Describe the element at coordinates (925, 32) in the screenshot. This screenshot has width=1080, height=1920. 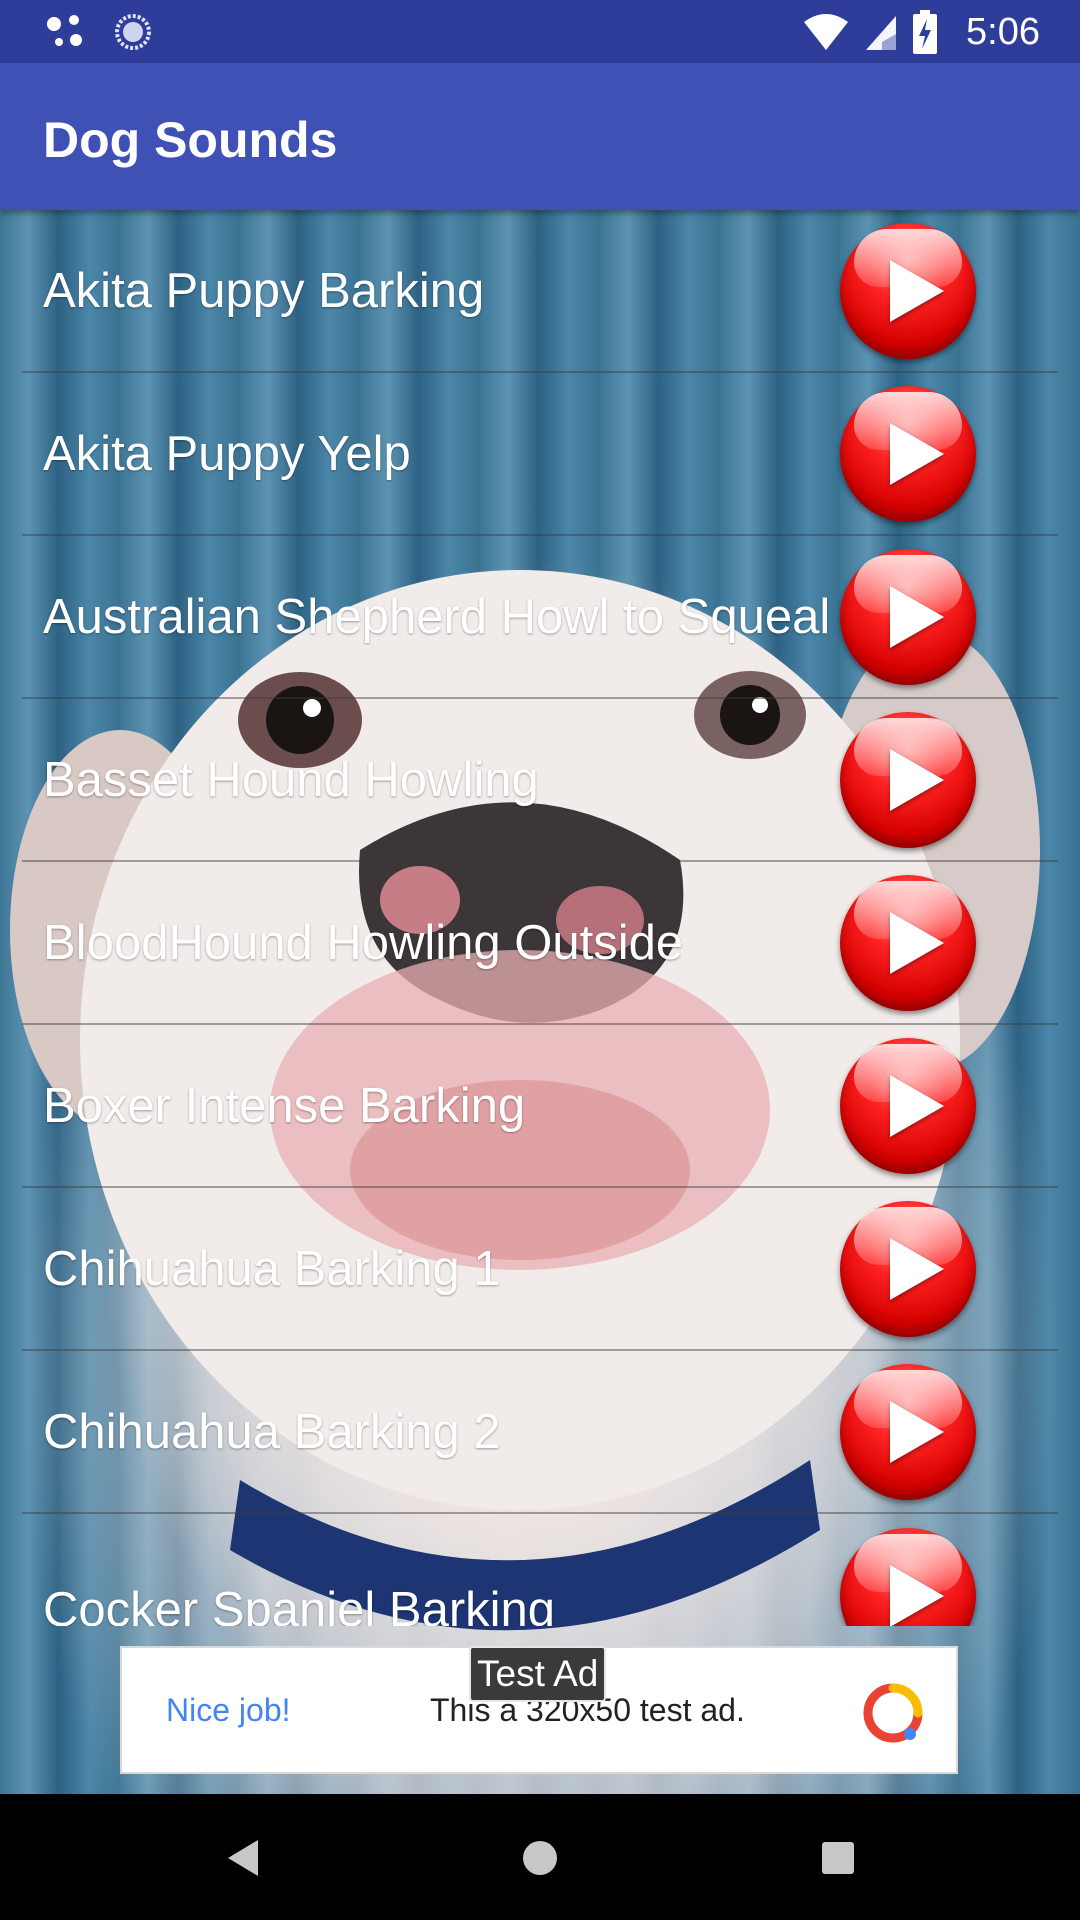
I see `battery-charging-icon` at that location.